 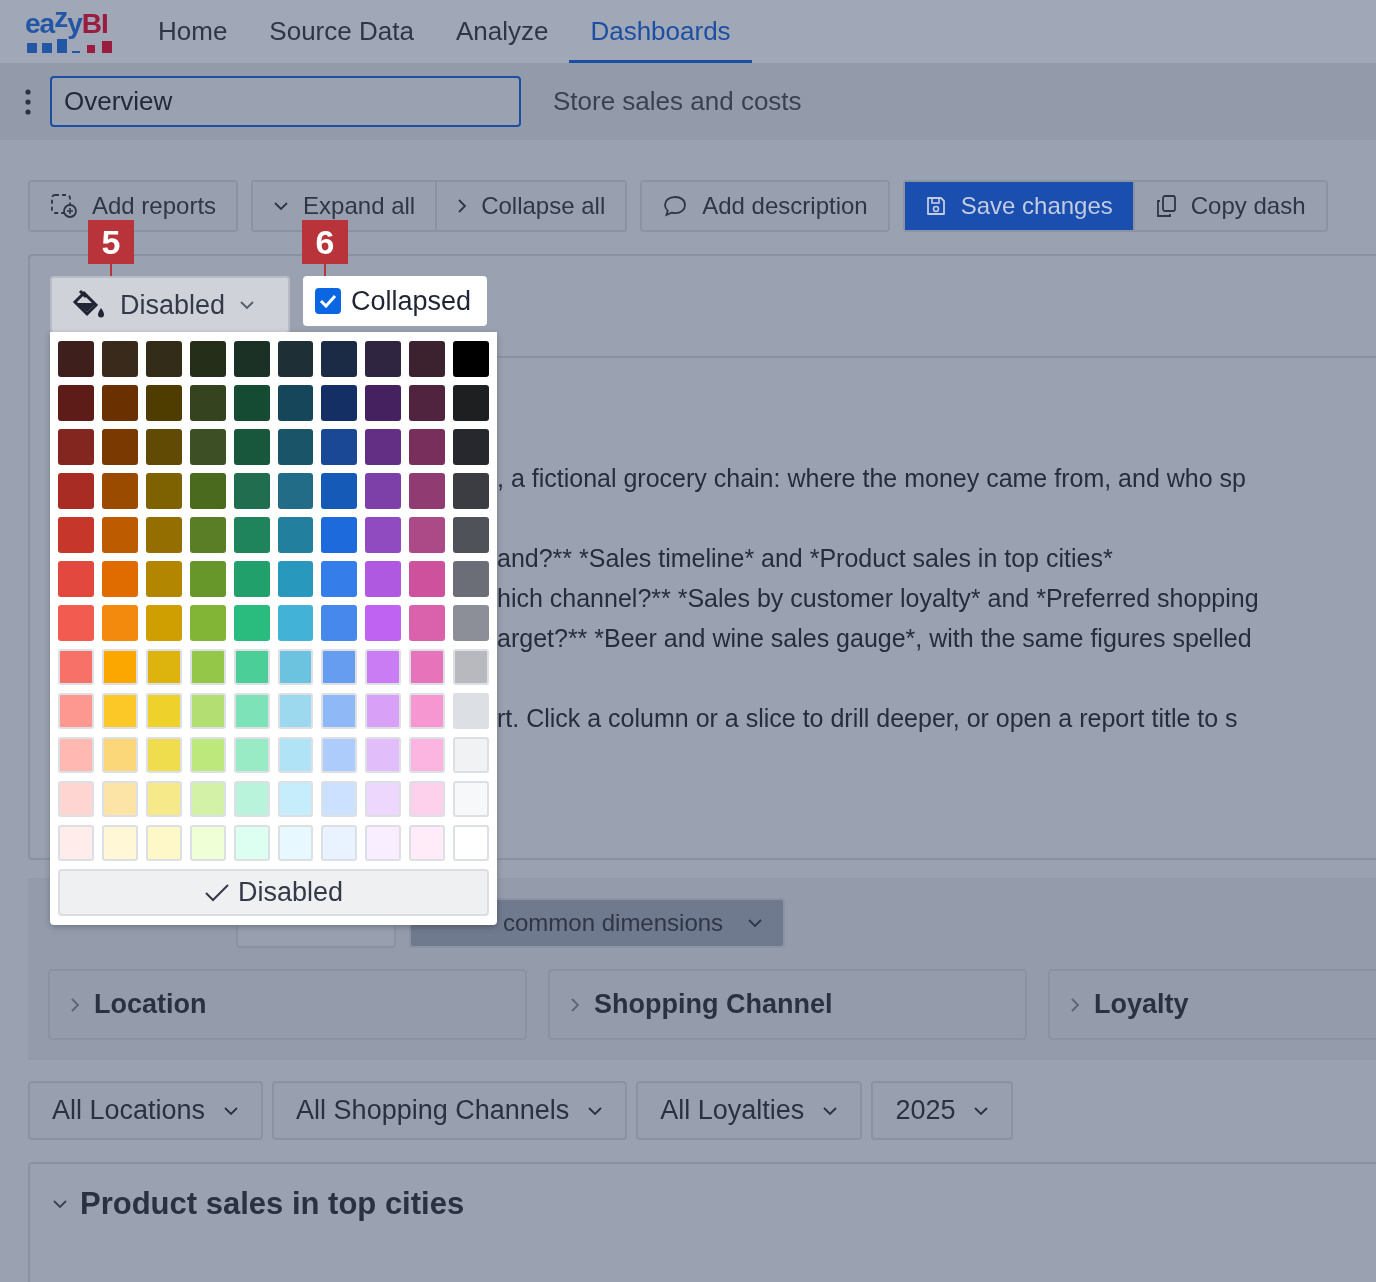 I want to click on filter-dropdown: All Loyalties, so click(x=749, y=1110).